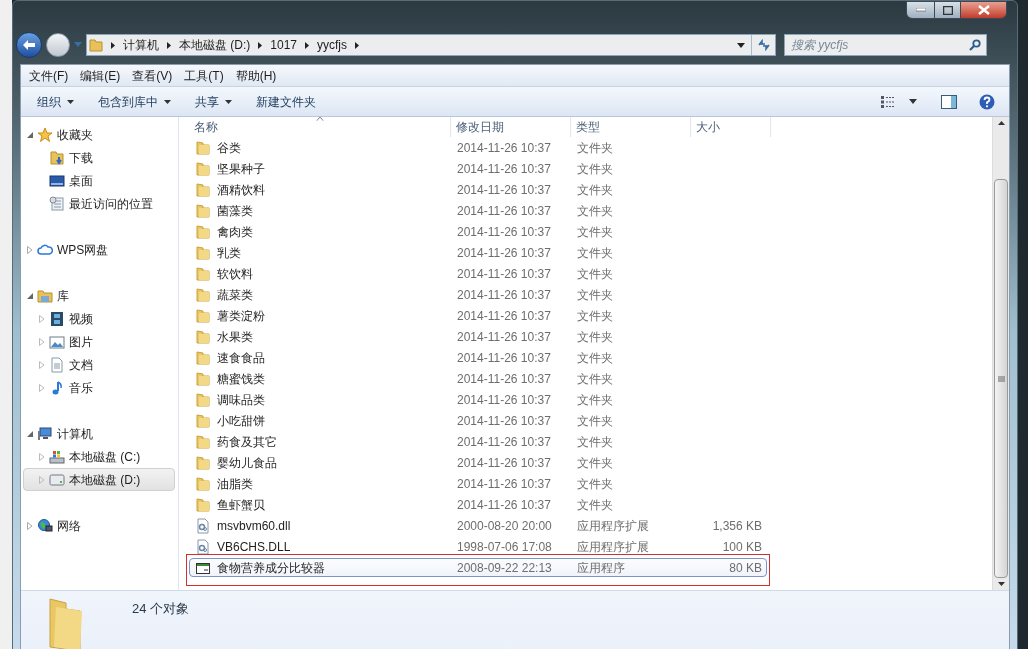 Image resolution: width=1028 pixels, height=649 pixels. I want to click on sidebar-item: 桌面, so click(81, 180).